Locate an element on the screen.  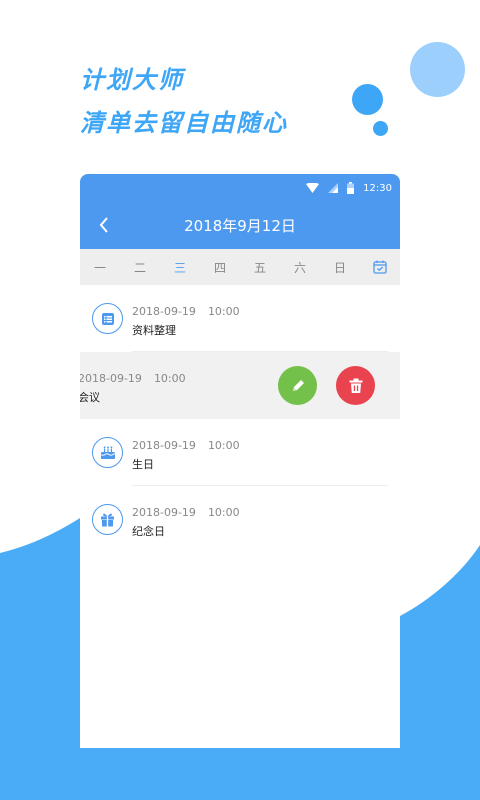
wifi-icon is located at coordinates (313, 188).